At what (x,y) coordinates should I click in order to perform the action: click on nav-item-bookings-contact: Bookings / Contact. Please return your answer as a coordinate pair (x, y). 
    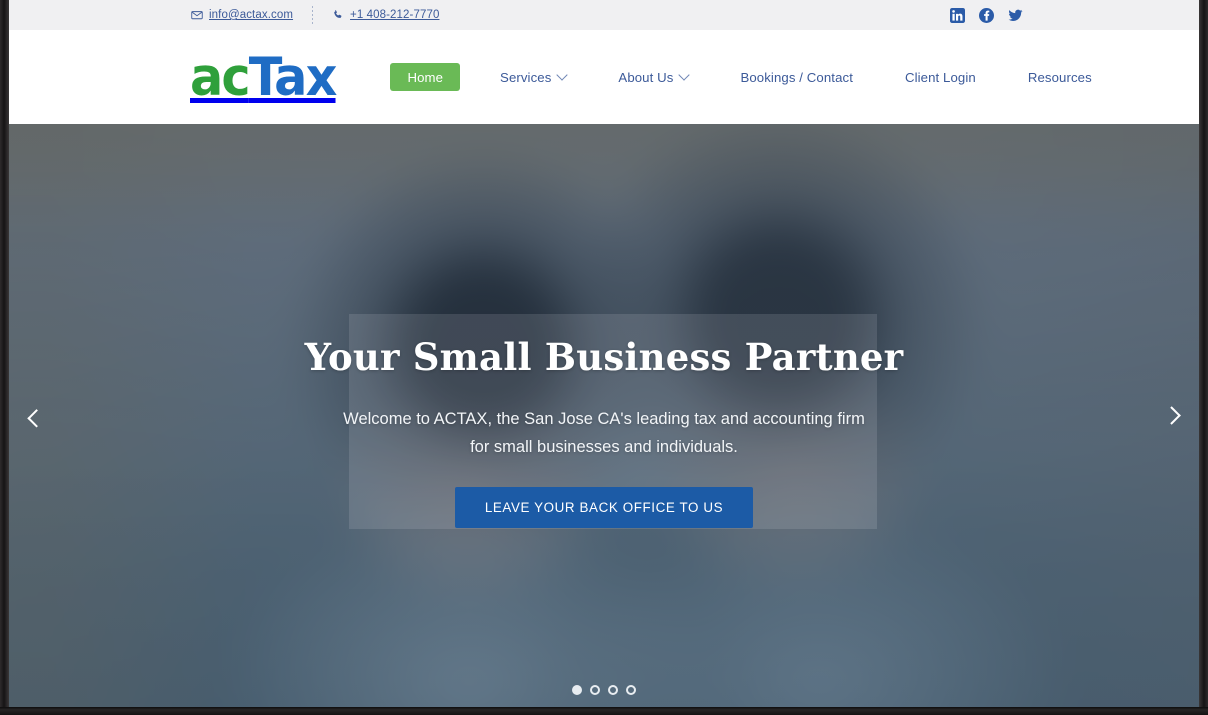
    Looking at the image, I should click on (796, 77).